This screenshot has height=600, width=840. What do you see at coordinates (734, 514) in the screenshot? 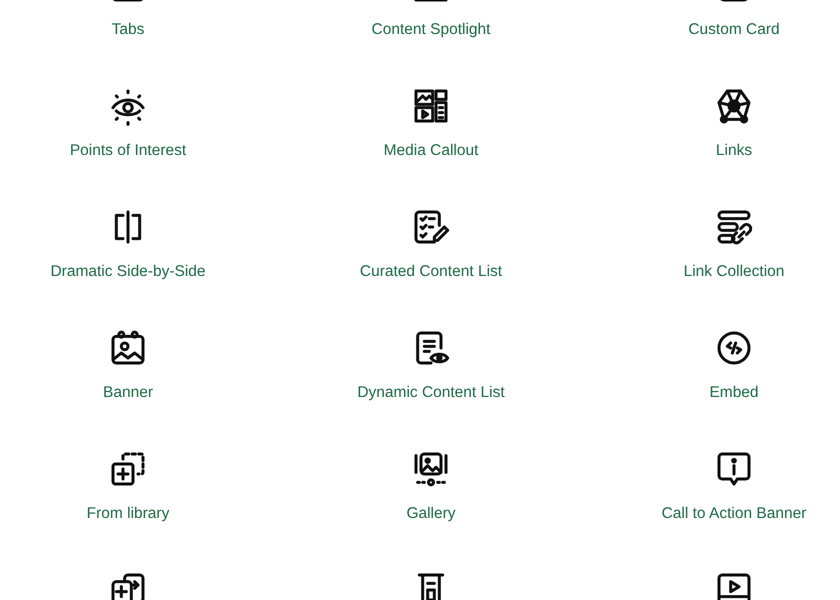
I see `block-label: Call to Action Banner` at bounding box center [734, 514].